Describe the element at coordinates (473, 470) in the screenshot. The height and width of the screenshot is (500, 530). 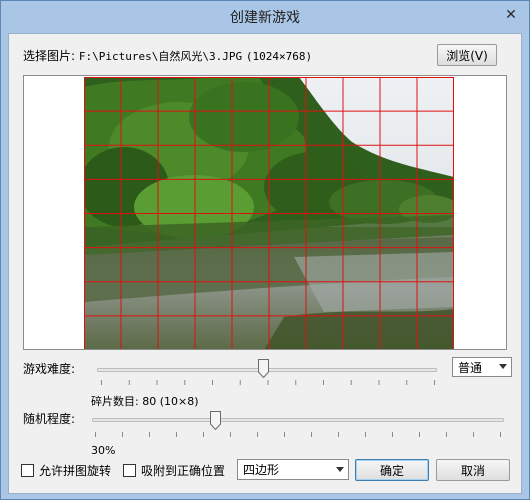
I see `cancel-button: 取消` at that location.